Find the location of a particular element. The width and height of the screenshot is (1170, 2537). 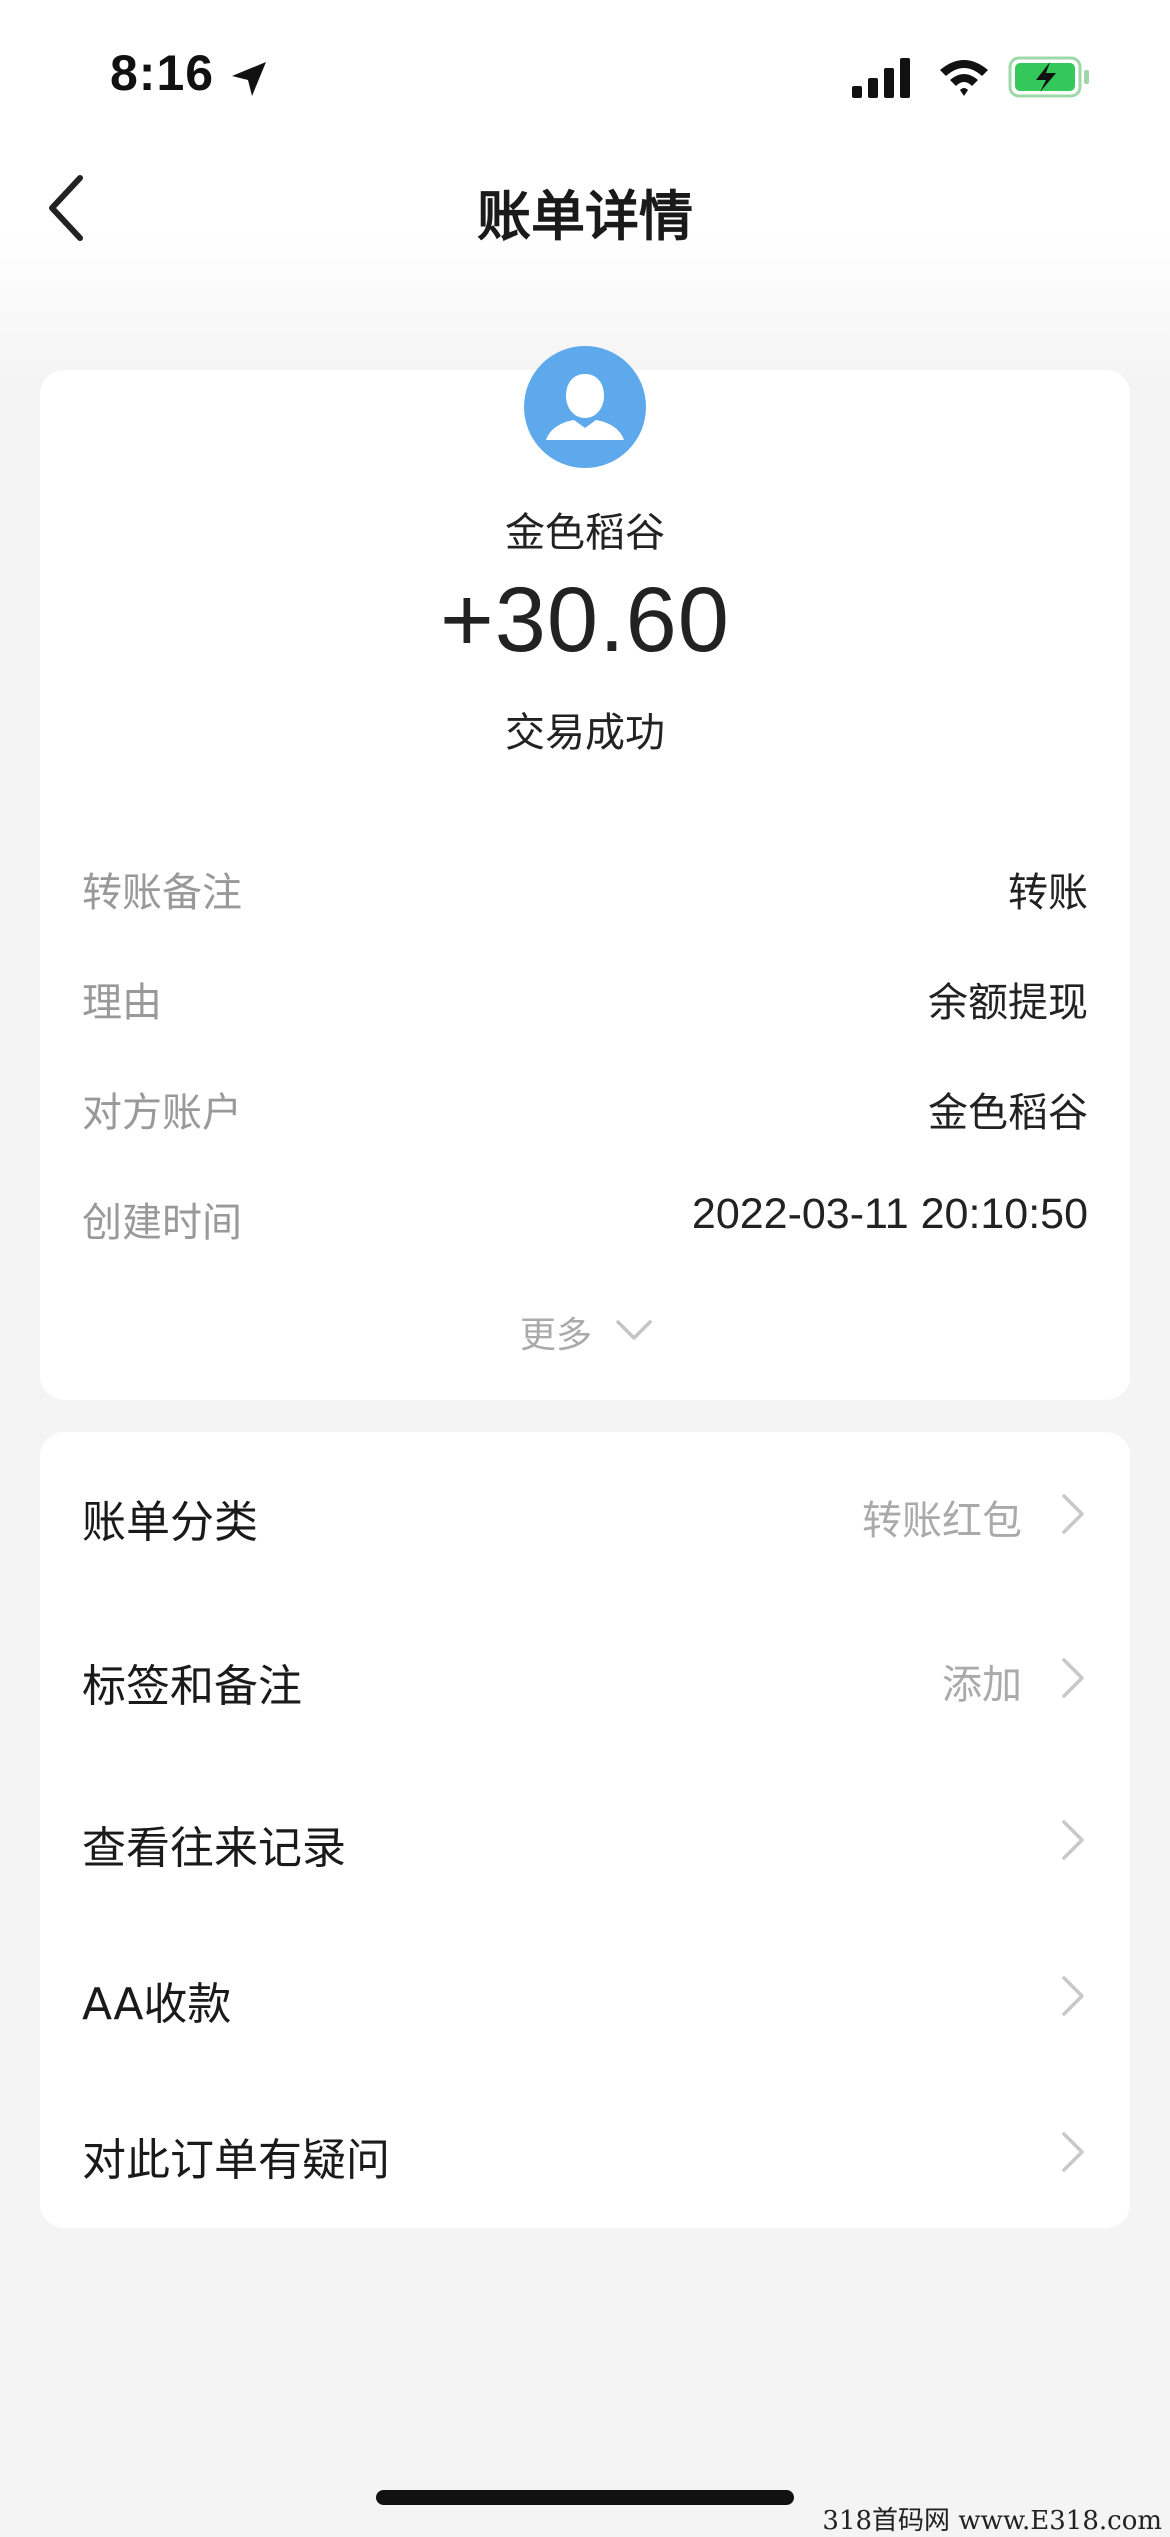

detail-row-remark: 转账备注 转账 is located at coordinates (585, 890).